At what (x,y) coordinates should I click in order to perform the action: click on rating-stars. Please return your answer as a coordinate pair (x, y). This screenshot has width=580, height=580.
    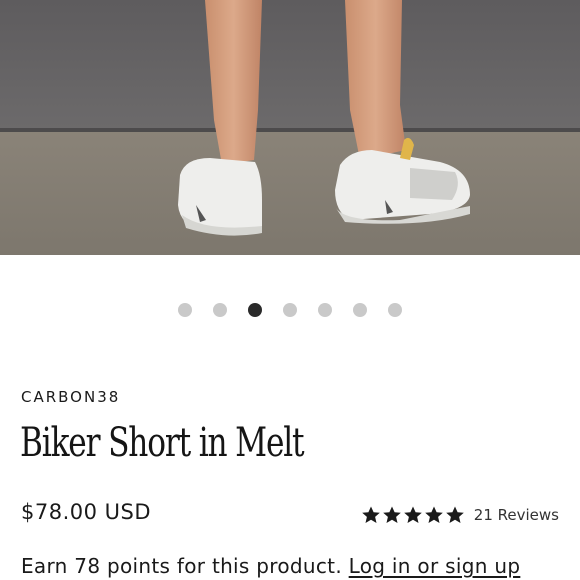
    Looking at the image, I should click on (413, 515).